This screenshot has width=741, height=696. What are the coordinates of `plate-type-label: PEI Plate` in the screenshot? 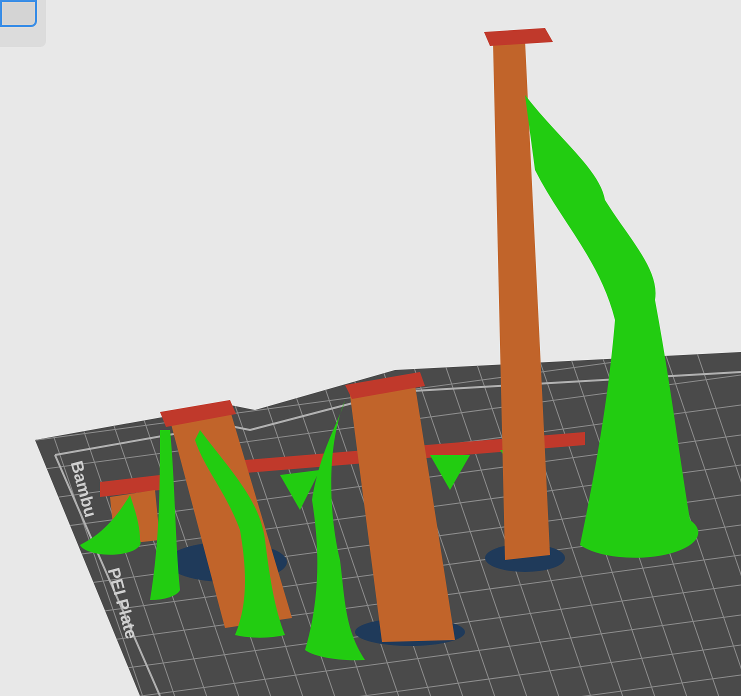 It's located at (122, 603).